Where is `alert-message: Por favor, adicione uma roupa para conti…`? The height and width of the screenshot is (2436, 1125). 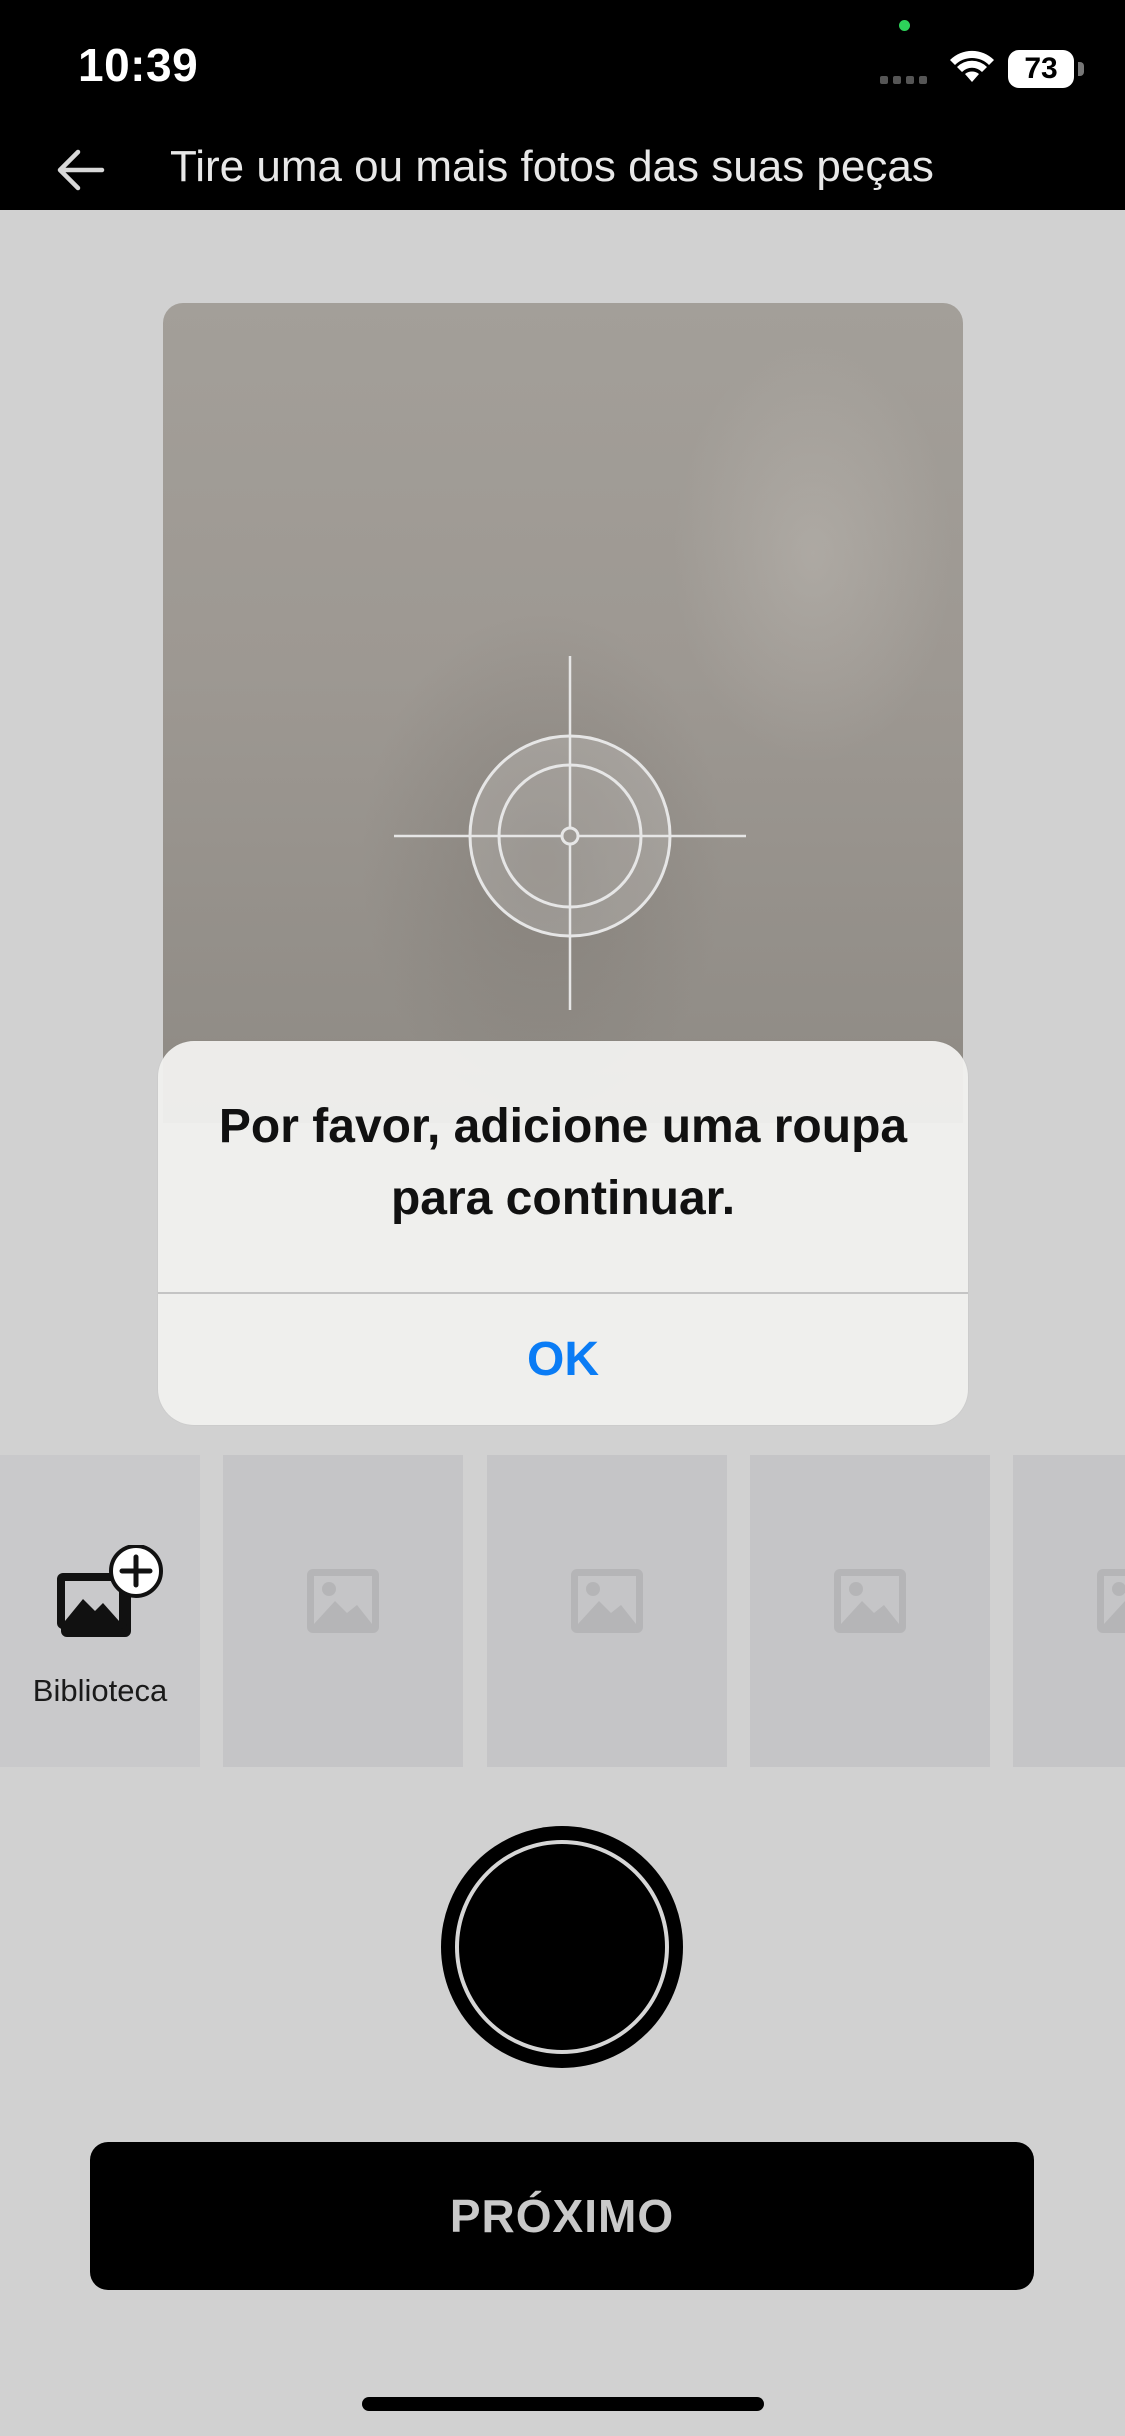 alert-message: Por favor, adicione uma roupa para conti… is located at coordinates (563, 1162).